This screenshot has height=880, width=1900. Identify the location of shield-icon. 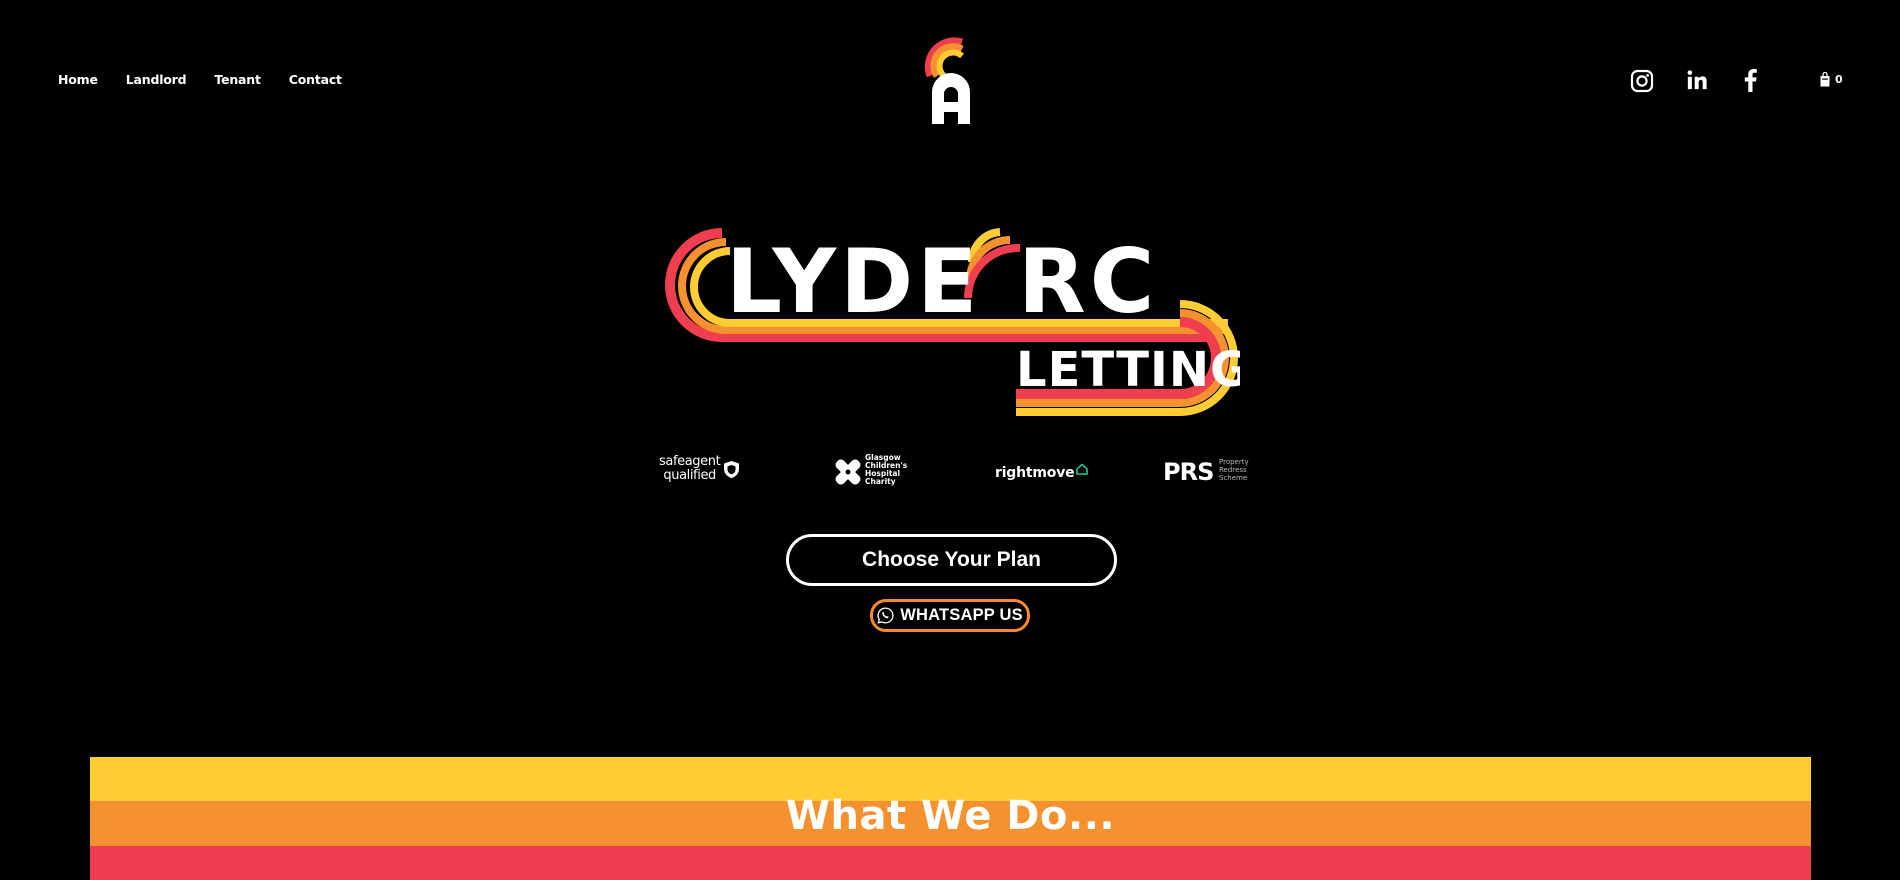
(731, 469).